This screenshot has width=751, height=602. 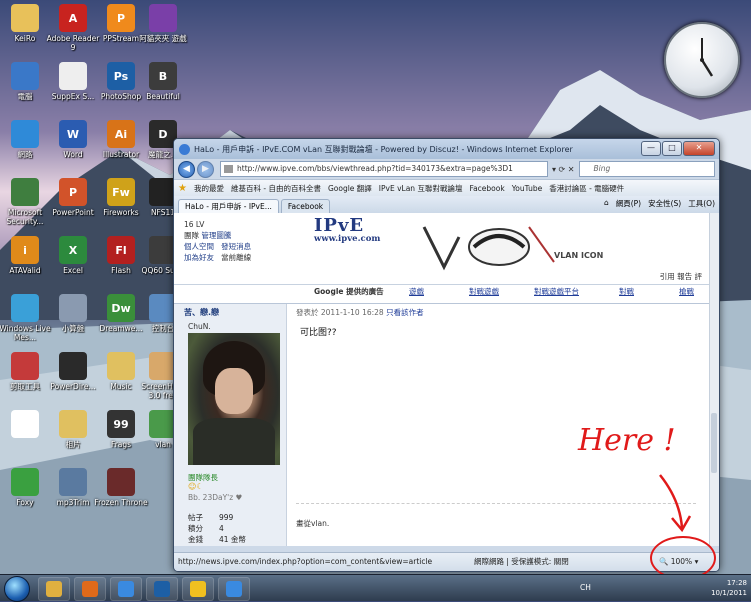 I want to click on start-button, so click(x=17, y=589).